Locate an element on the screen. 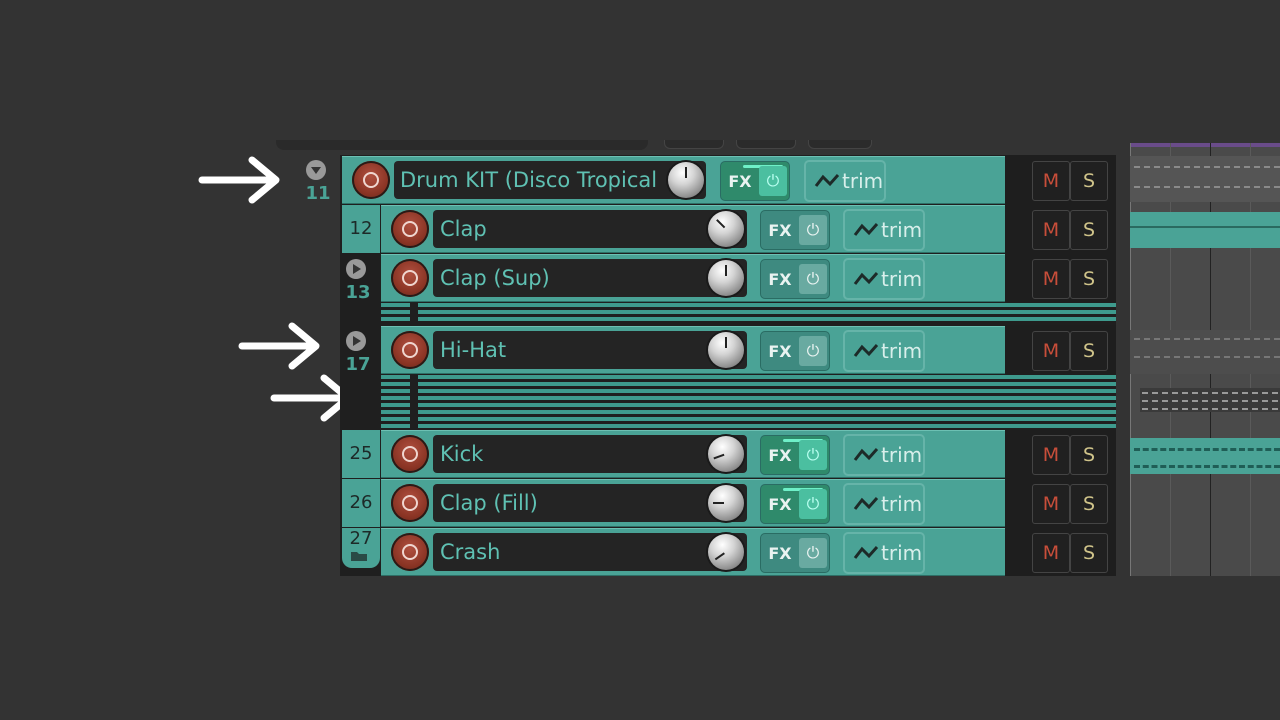  track-name: Crash is located at coordinates (470, 552).